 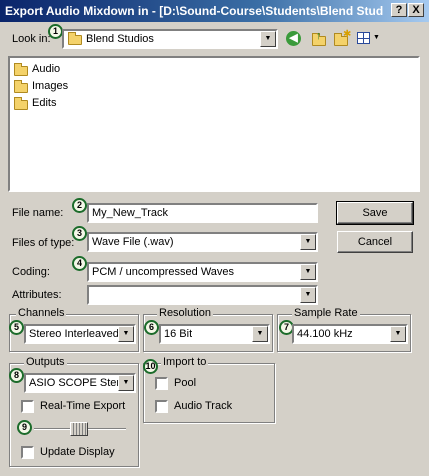 What do you see at coordinates (74, 104) in the screenshot?
I see `list-item: Edits` at bounding box center [74, 104].